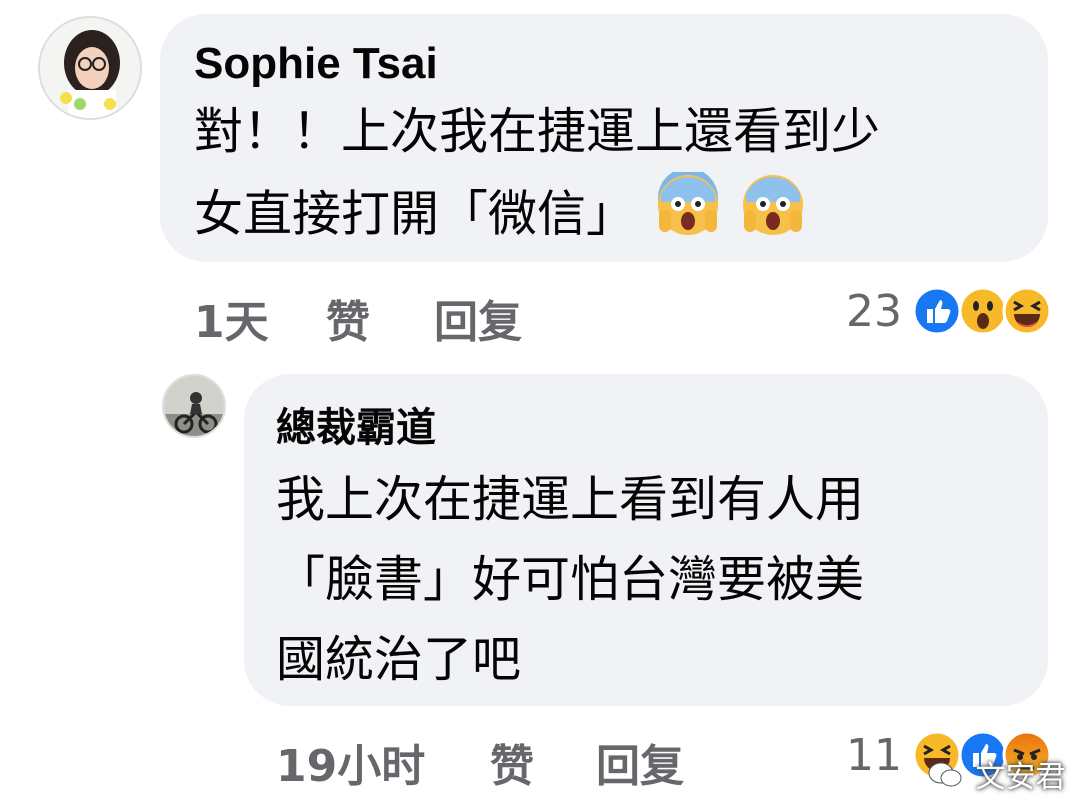 The height and width of the screenshot is (811, 1080). Describe the element at coordinates (415, 214) in the screenshot. I see `comment-line-text: 女直接打開「微信」` at that location.